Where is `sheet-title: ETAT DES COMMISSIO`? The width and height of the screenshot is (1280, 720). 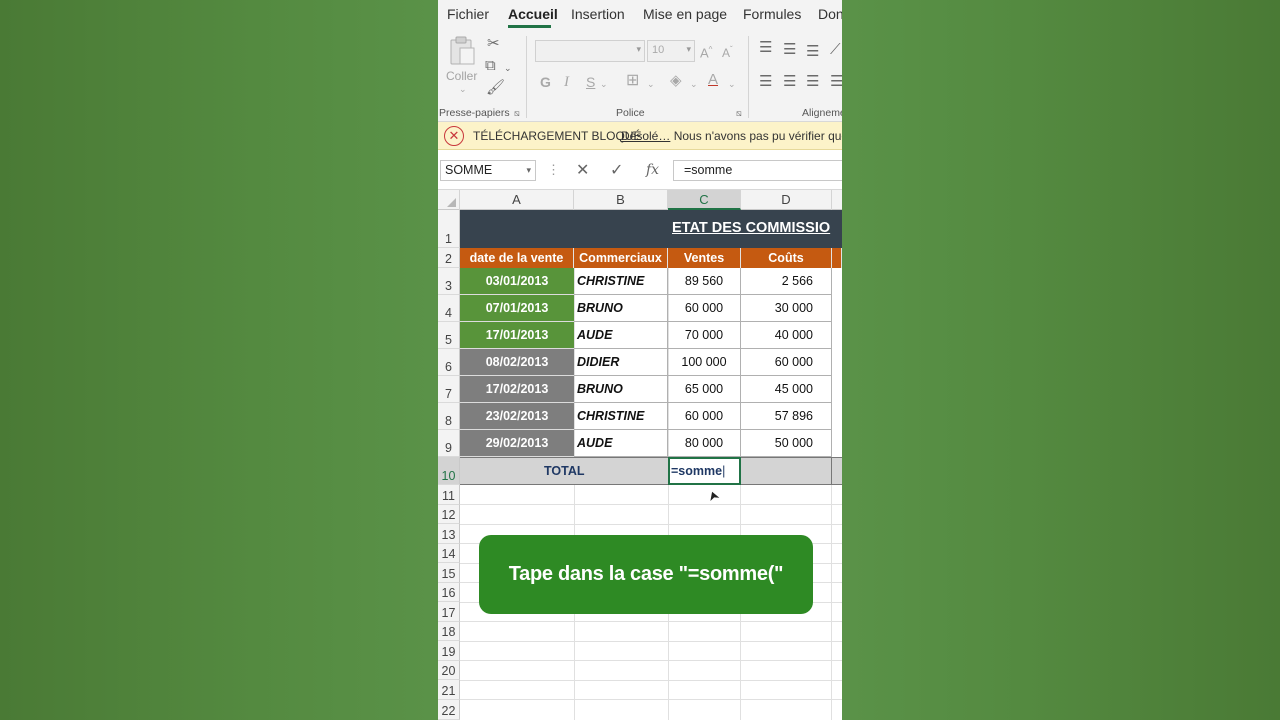 sheet-title: ETAT DES COMMISSIO is located at coordinates (751, 228).